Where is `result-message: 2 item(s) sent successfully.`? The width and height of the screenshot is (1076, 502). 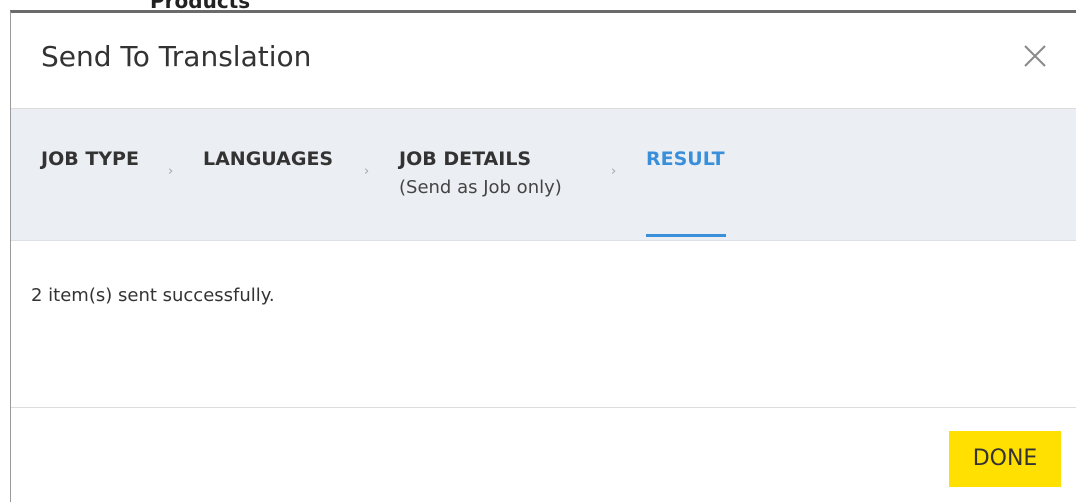
result-message: 2 item(s) sent successfully. is located at coordinates (153, 295).